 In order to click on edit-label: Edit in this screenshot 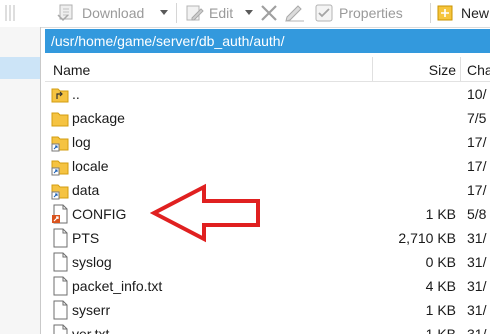, I will do `click(221, 13)`.